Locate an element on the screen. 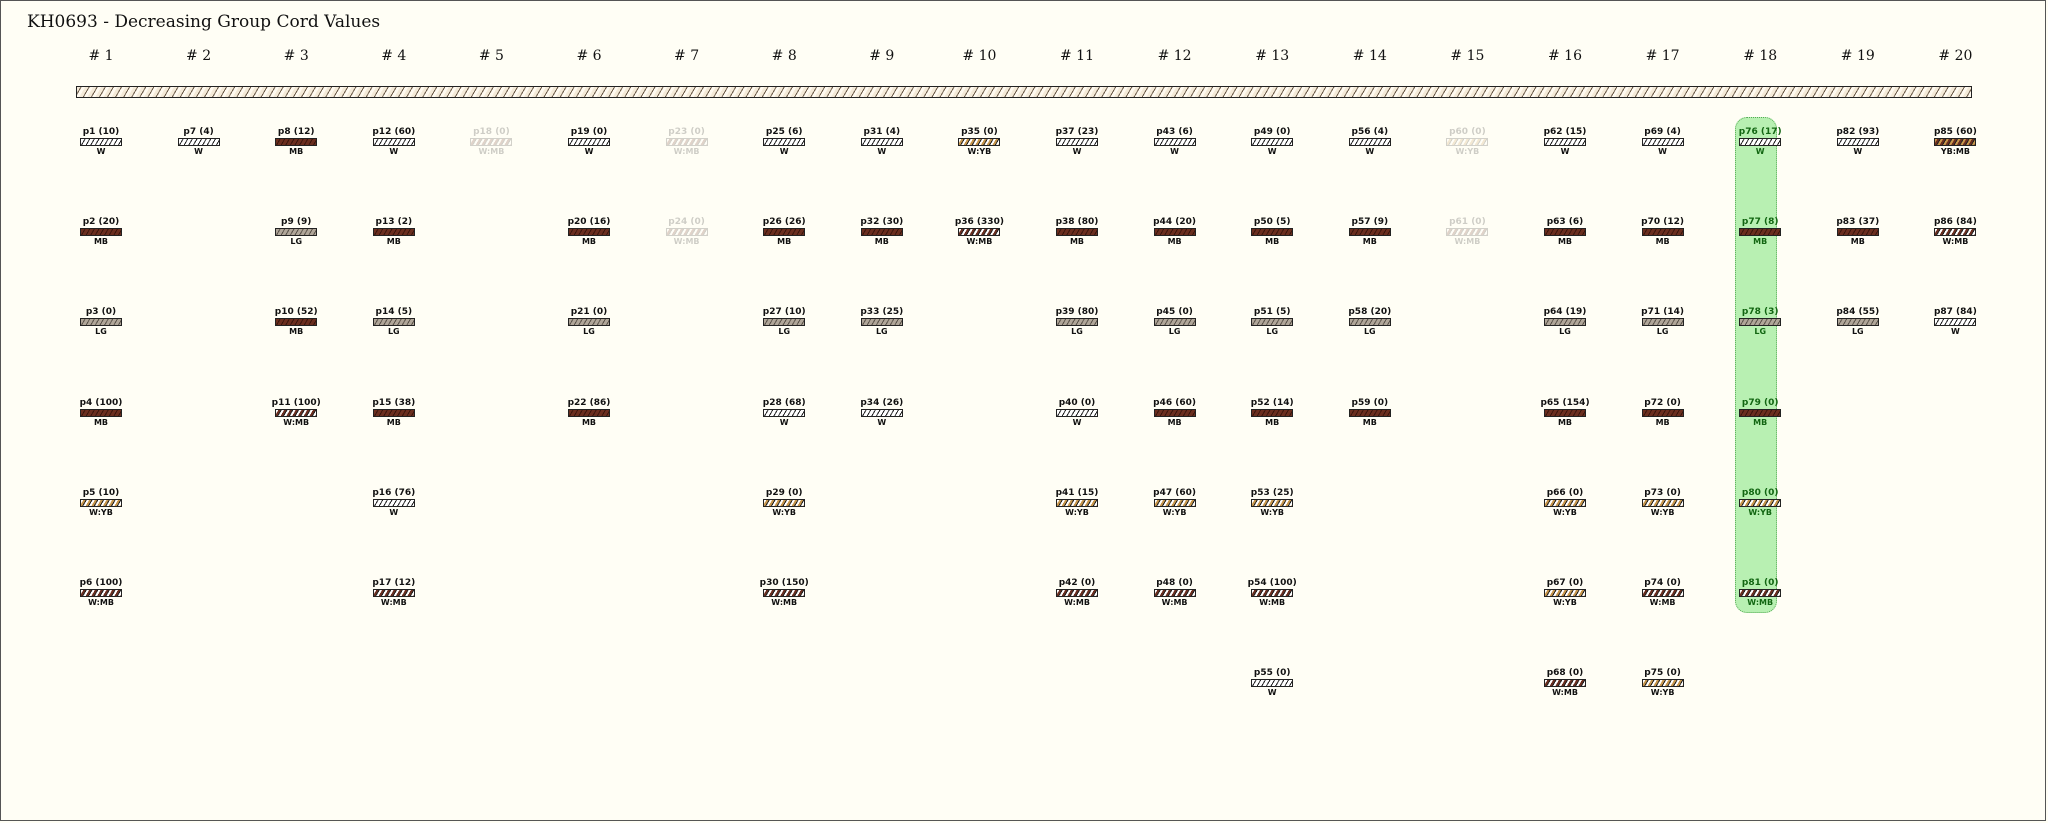 This screenshot has width=2048, height=823. pendant-cord: p24 (0) W:MB is located at coordinates (687, 231).